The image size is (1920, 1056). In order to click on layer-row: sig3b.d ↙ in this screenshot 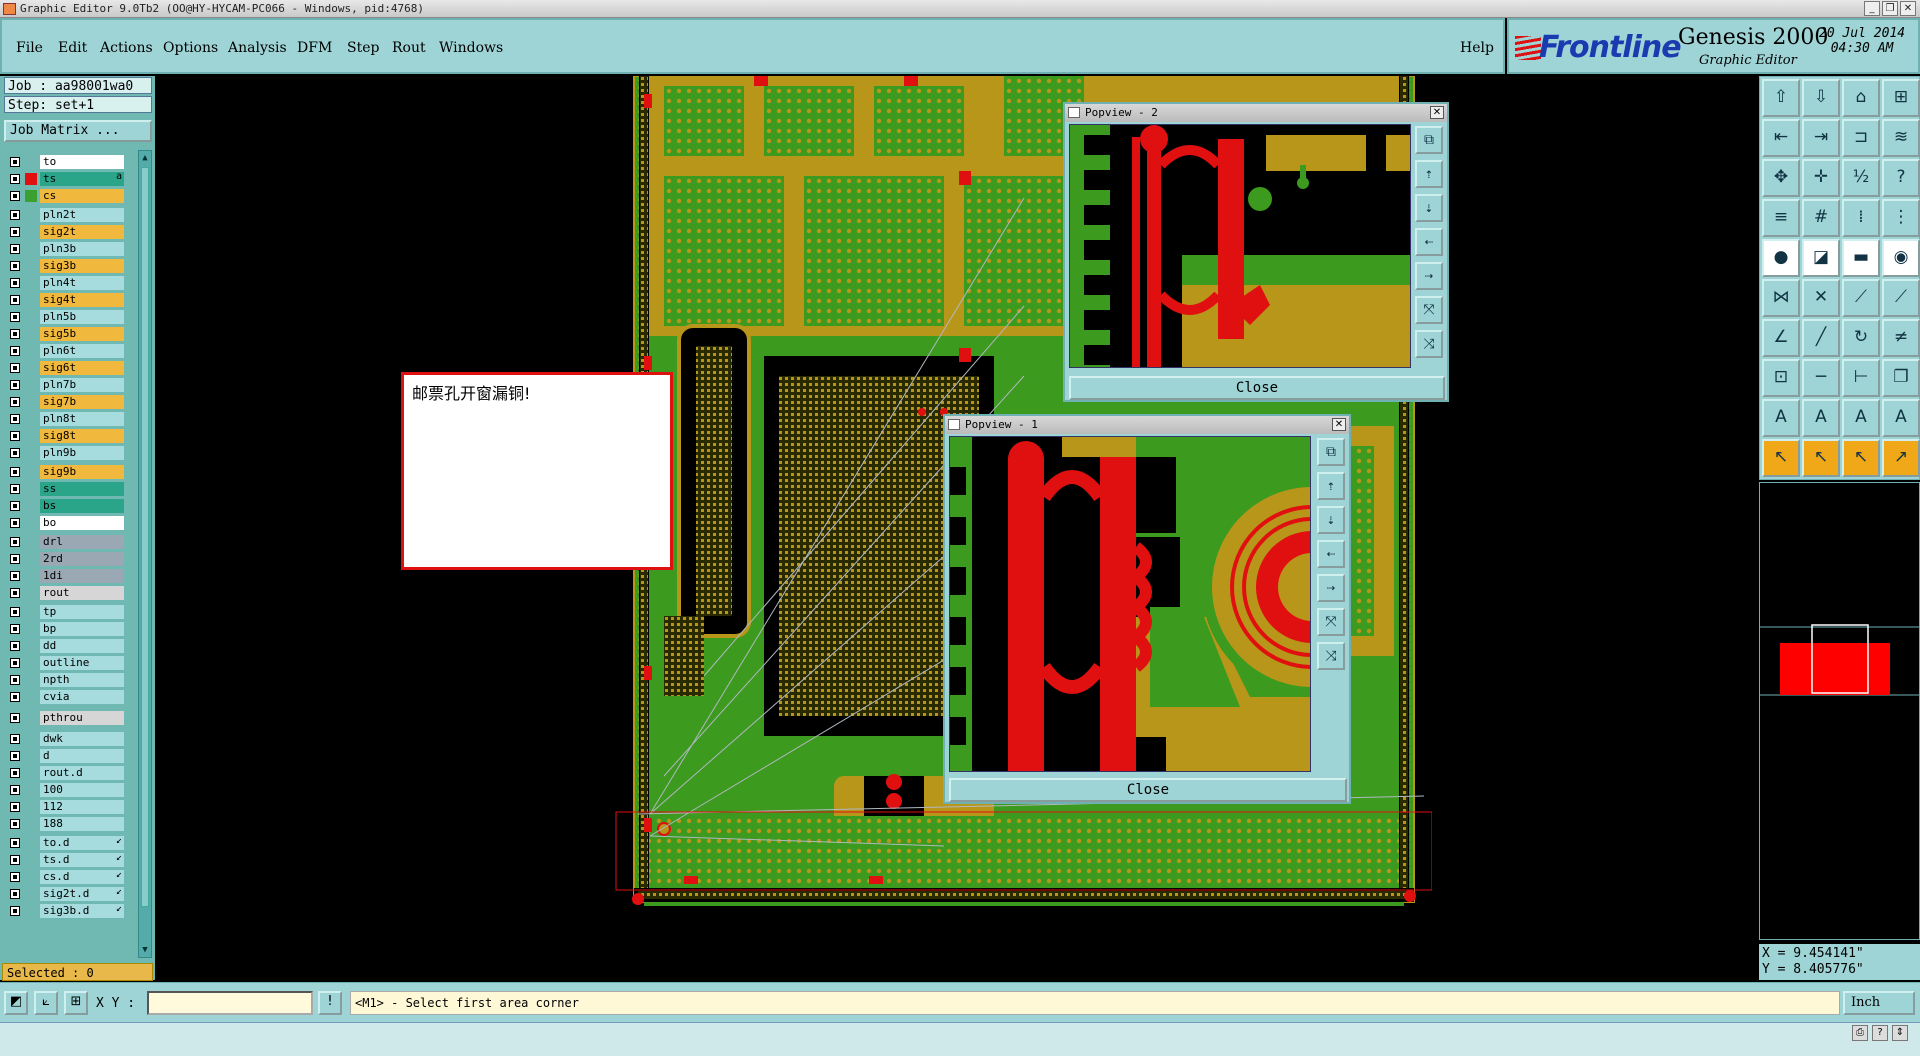, I will do `click(64, 910)`.